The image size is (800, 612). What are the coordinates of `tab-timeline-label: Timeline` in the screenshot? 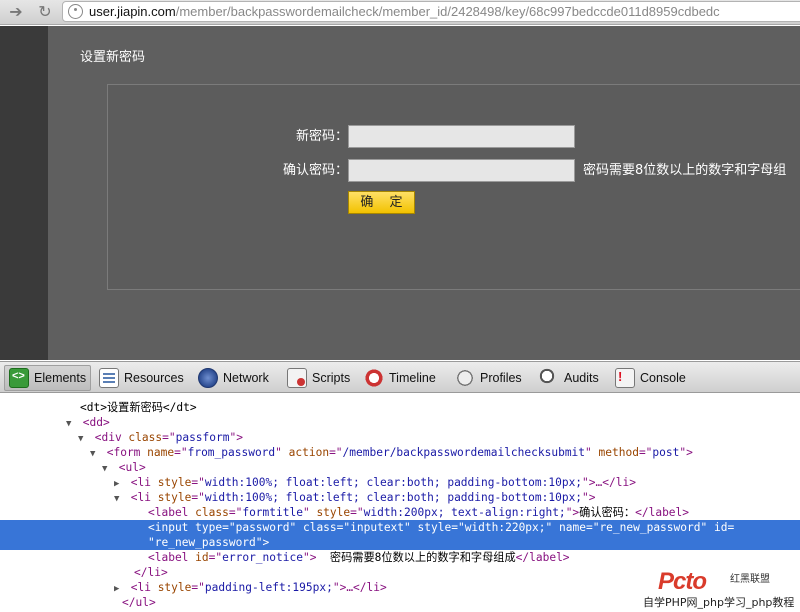 It's located at (412, 378).